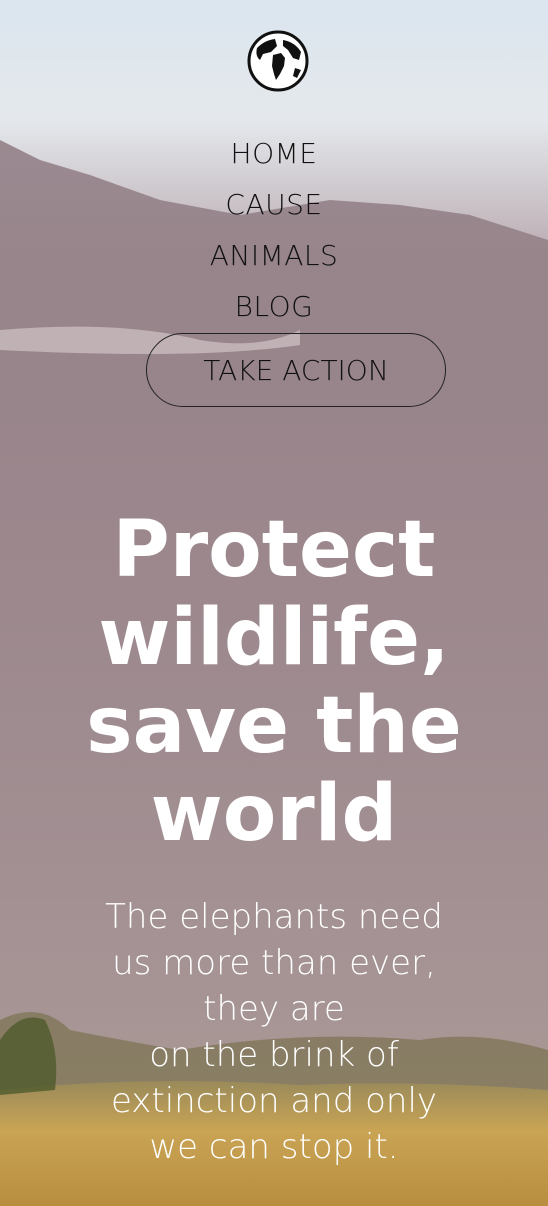 This screenshot has width=548, height=1206. What do you see at coordinates (274, 1055) in the screenshot?
I see `hero-text-line: on the brink of` at bounding box center [274, 1055].